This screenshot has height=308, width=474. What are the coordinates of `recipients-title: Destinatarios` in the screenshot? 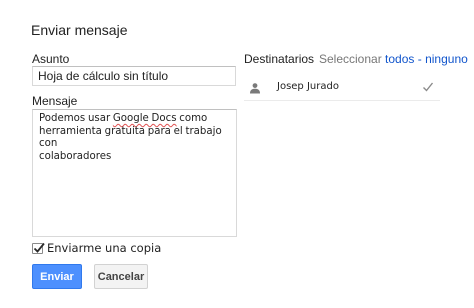 It's located at (279, 59).